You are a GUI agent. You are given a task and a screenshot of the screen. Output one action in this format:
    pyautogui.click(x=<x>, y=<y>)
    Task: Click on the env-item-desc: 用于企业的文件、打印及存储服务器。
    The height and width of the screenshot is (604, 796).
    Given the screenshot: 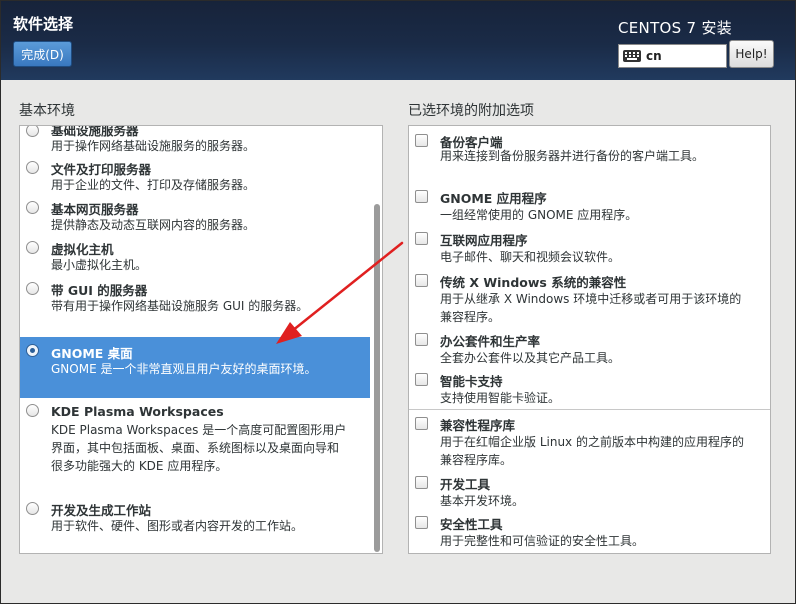 What is the action you would take?
    pyautogui.click(x=153, y=185)
    